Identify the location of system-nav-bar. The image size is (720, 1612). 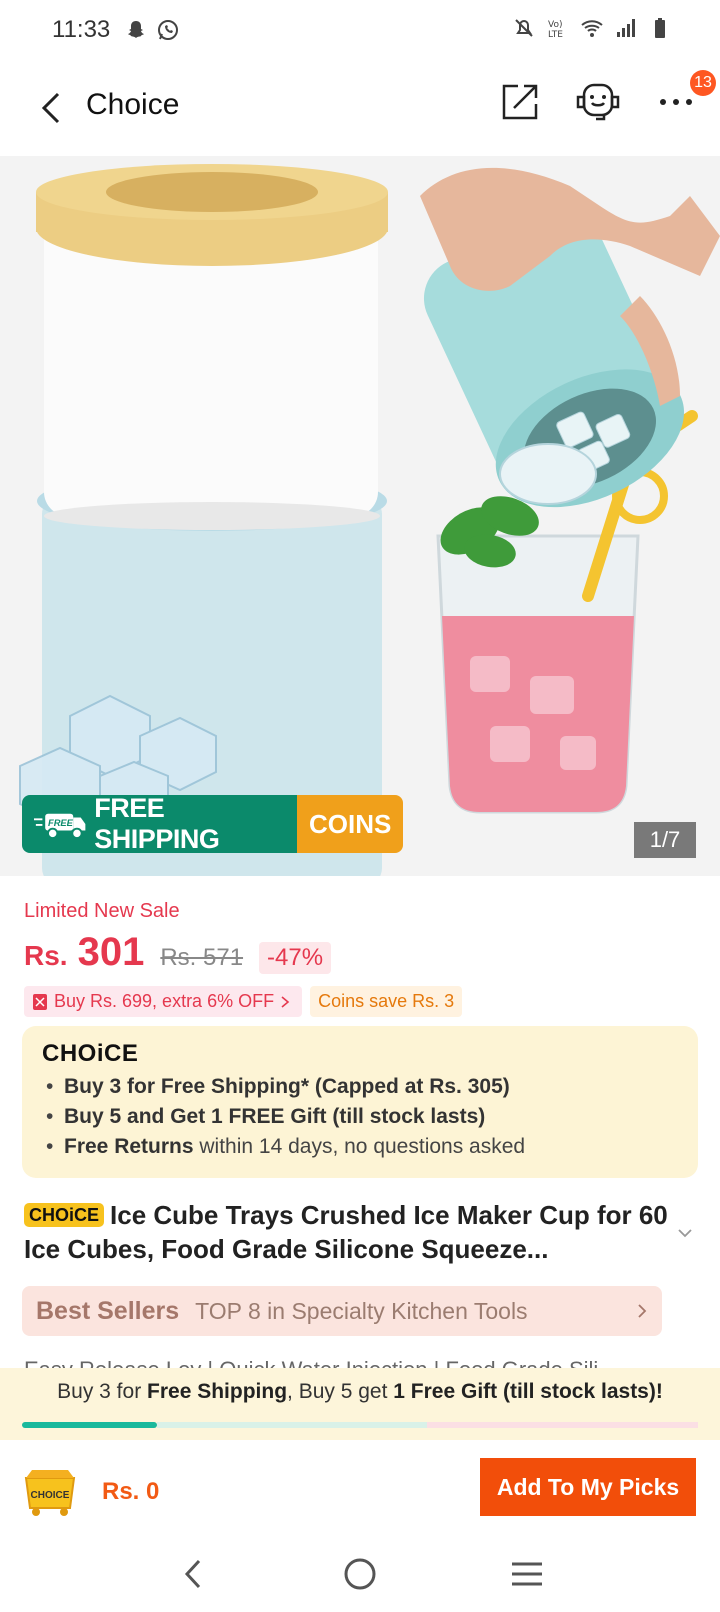
(360, 1574).